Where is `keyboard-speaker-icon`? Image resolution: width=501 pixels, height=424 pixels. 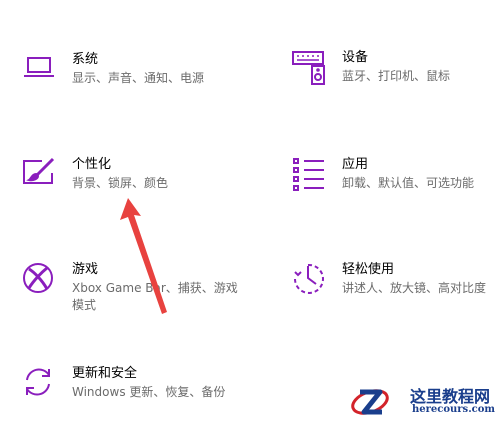
keyboard-speaker-icon is located at coordinates (310, 68).